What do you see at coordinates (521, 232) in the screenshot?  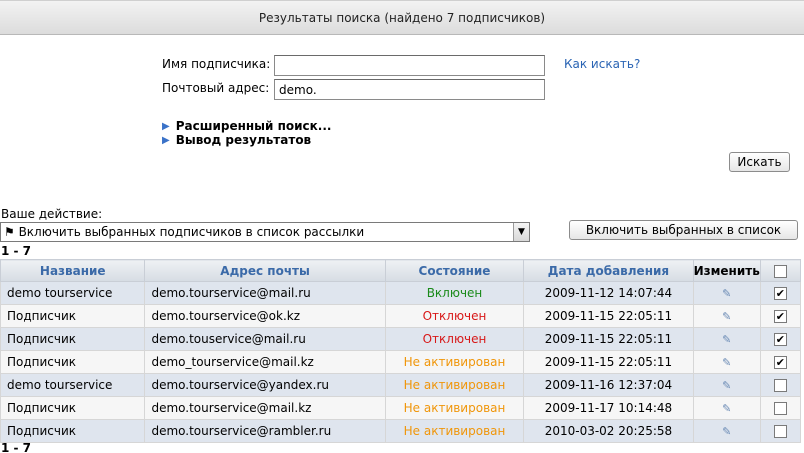 I see `chevron-down-icon: ▼` at bounding box center [521, 232].